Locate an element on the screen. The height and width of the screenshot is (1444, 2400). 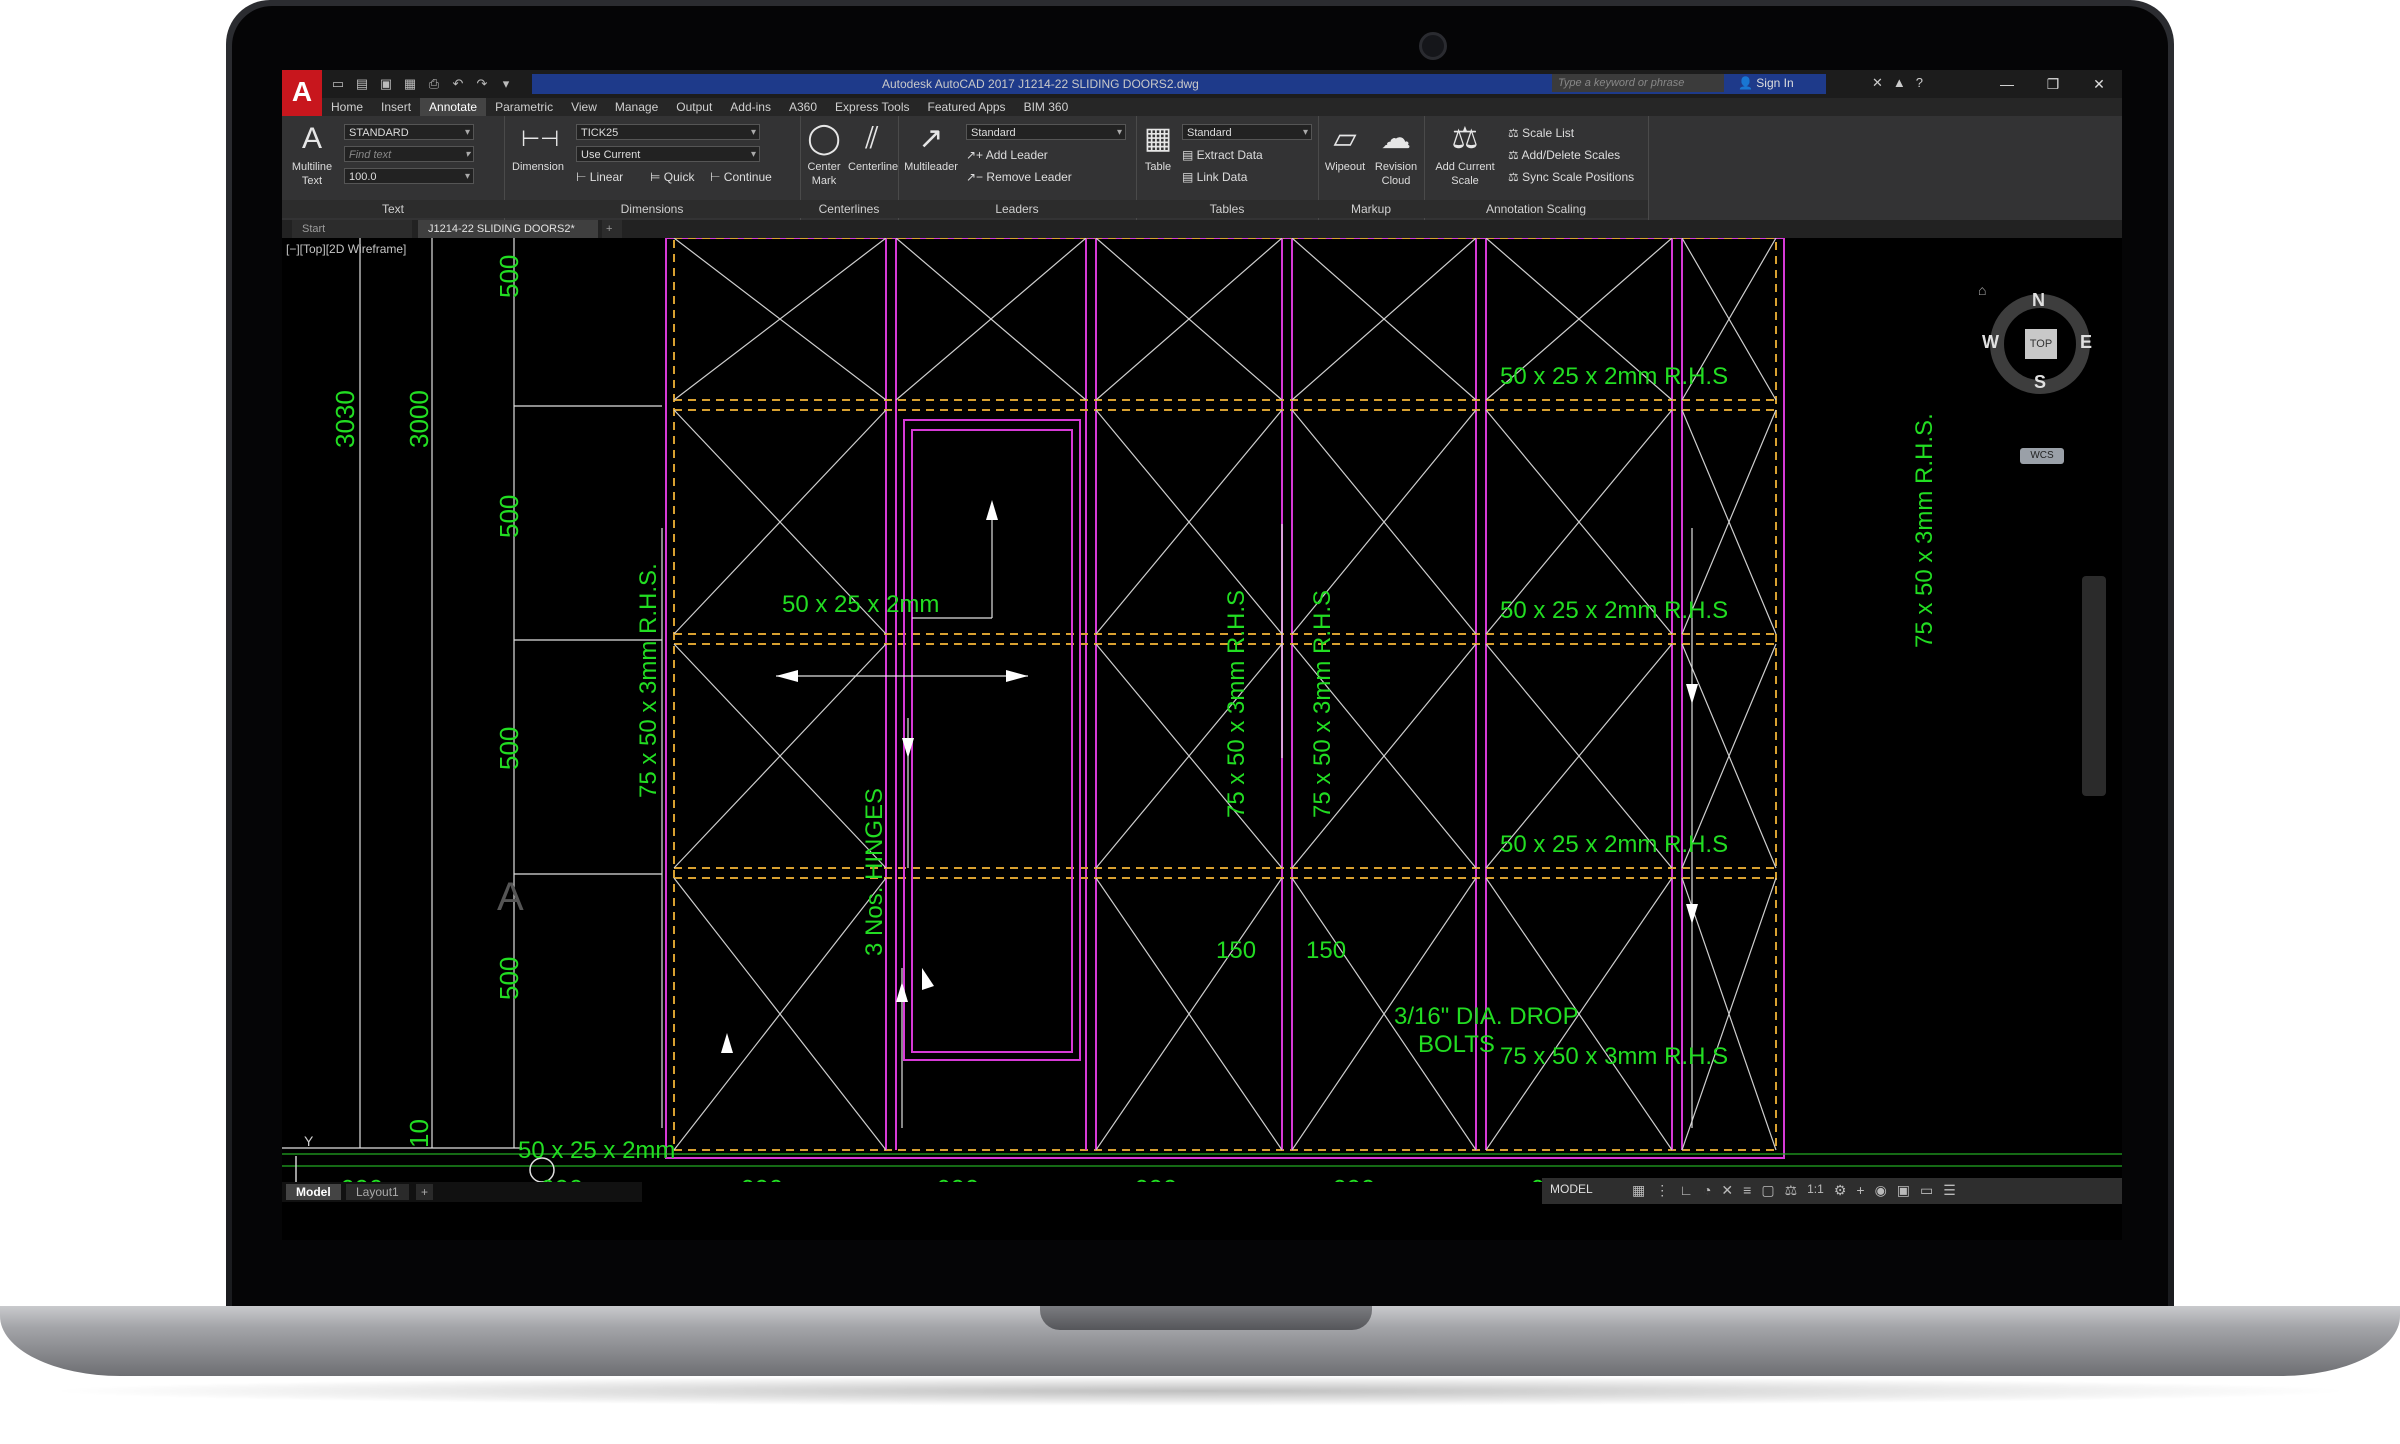
text-height-select: 100.0 is located at coordinates (409, 176).